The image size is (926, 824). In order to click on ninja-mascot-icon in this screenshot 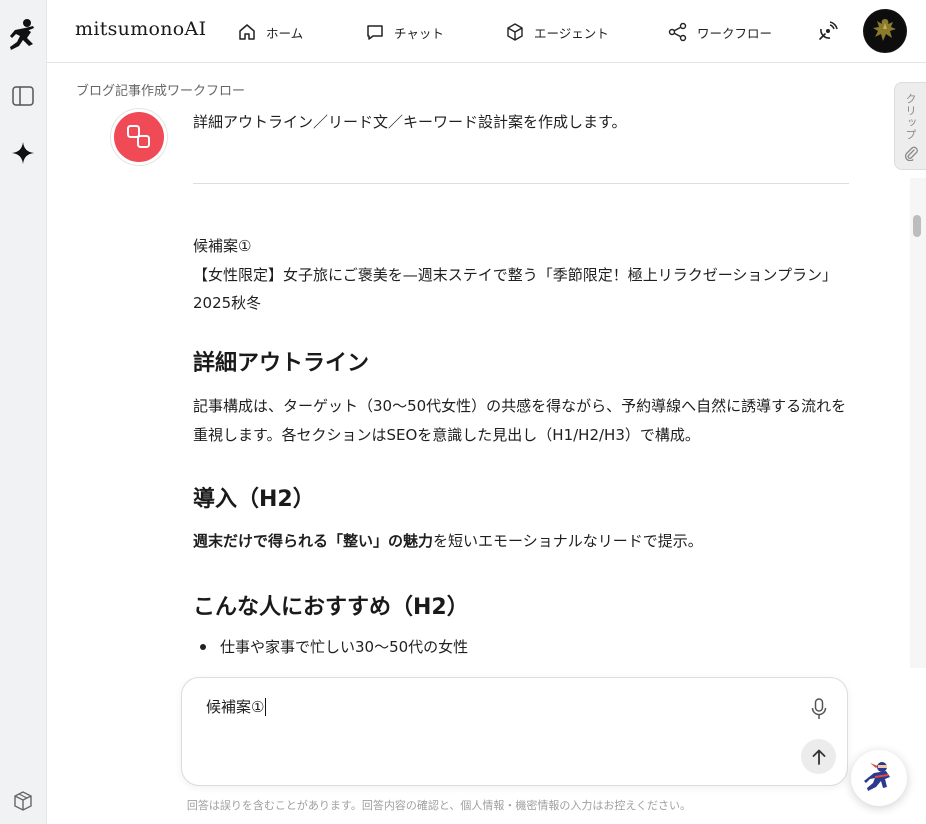, I will do `click(877, 776)`.